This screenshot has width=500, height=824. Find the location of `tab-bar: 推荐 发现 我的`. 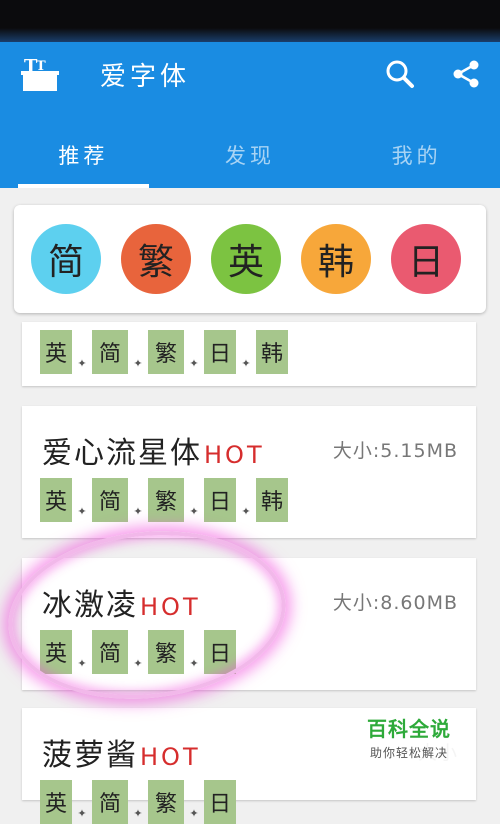

tab-bar: 推荐 发现 我的 is located at coordinates (250, 155).